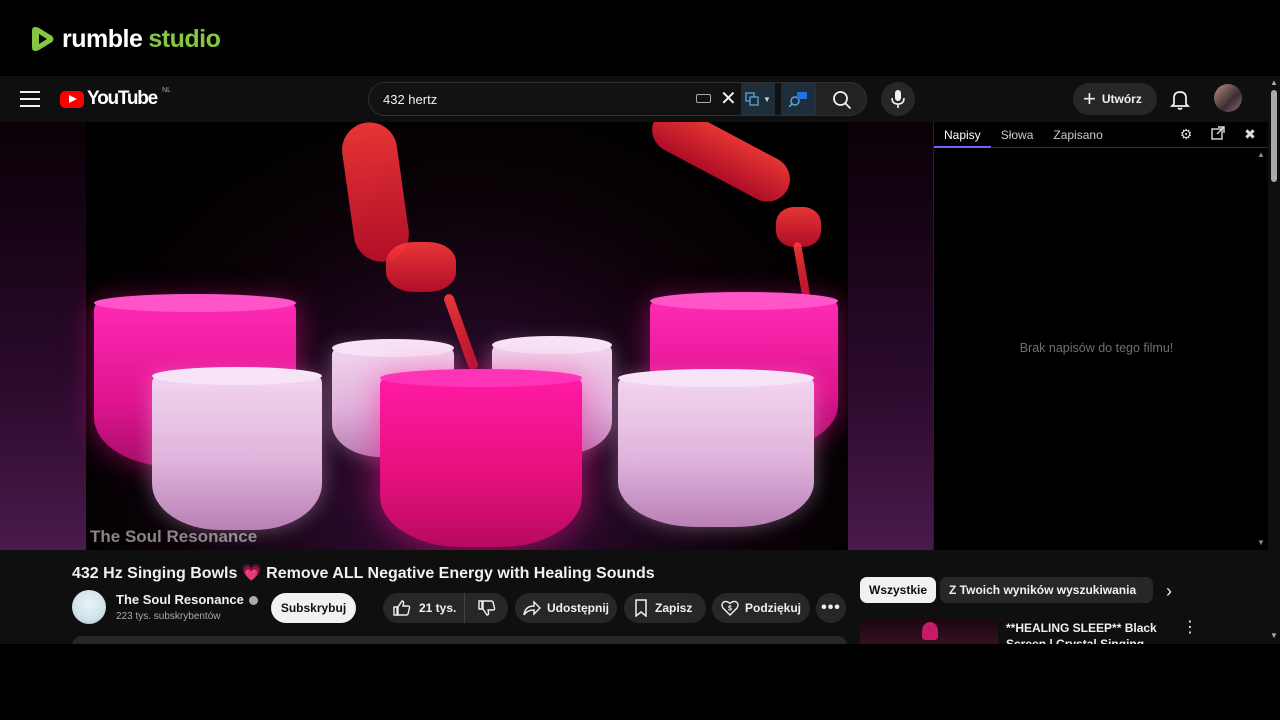 This screenshot has height=720, width=1280. What do you see at coordinates (728, 99) in the screenshot?
I see `clear-search-icon: ✕` at bounding box center [728, 99].